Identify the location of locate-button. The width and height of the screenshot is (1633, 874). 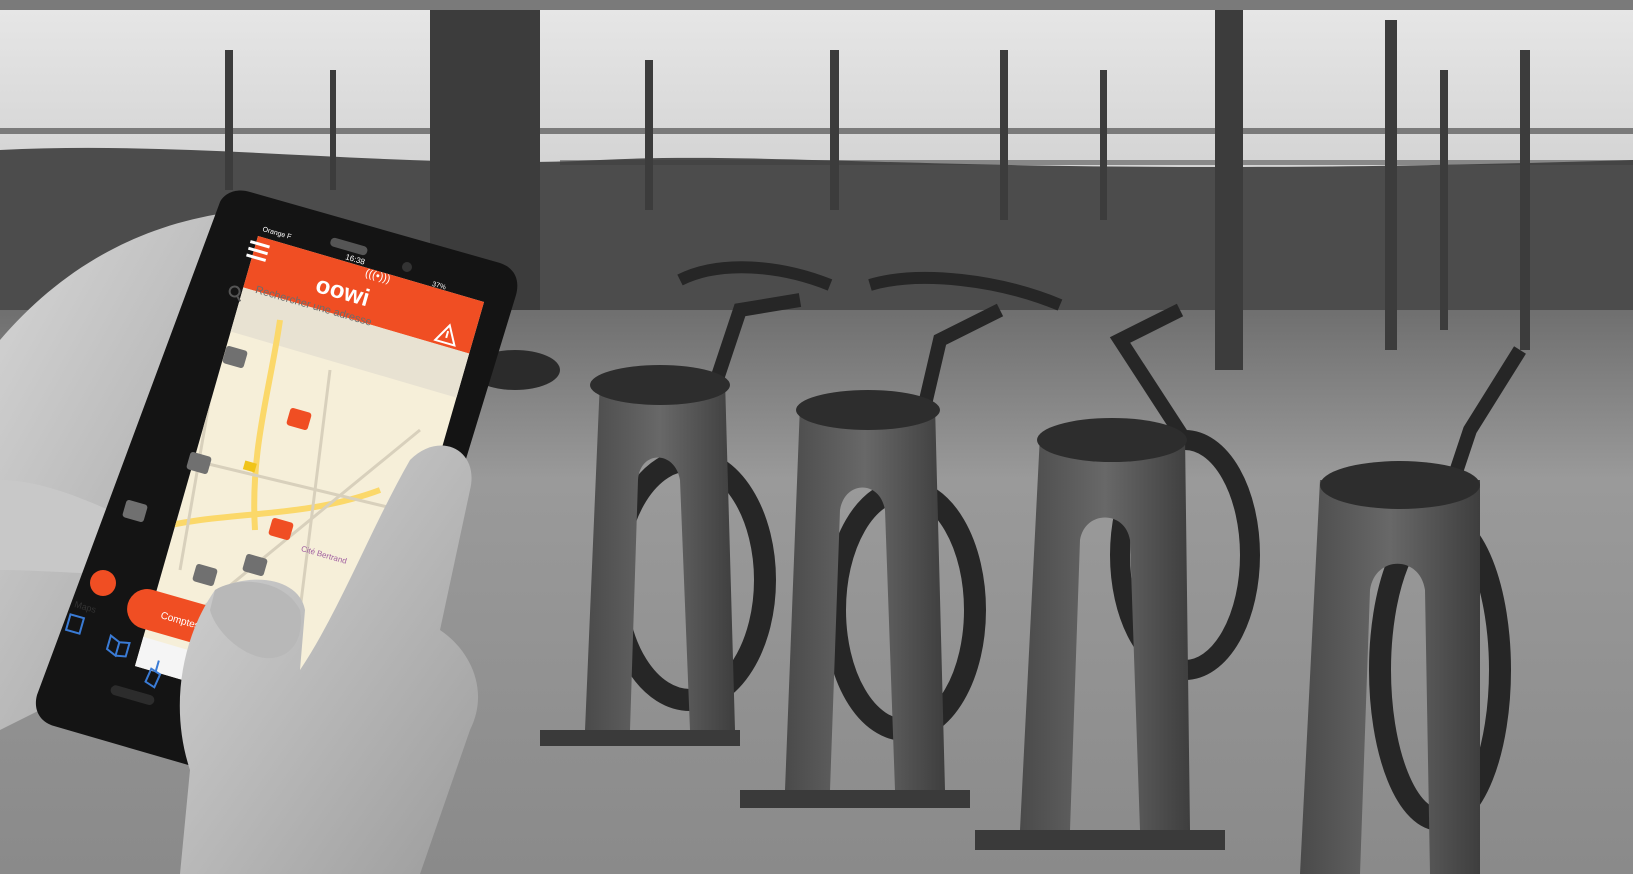
(103, 583).